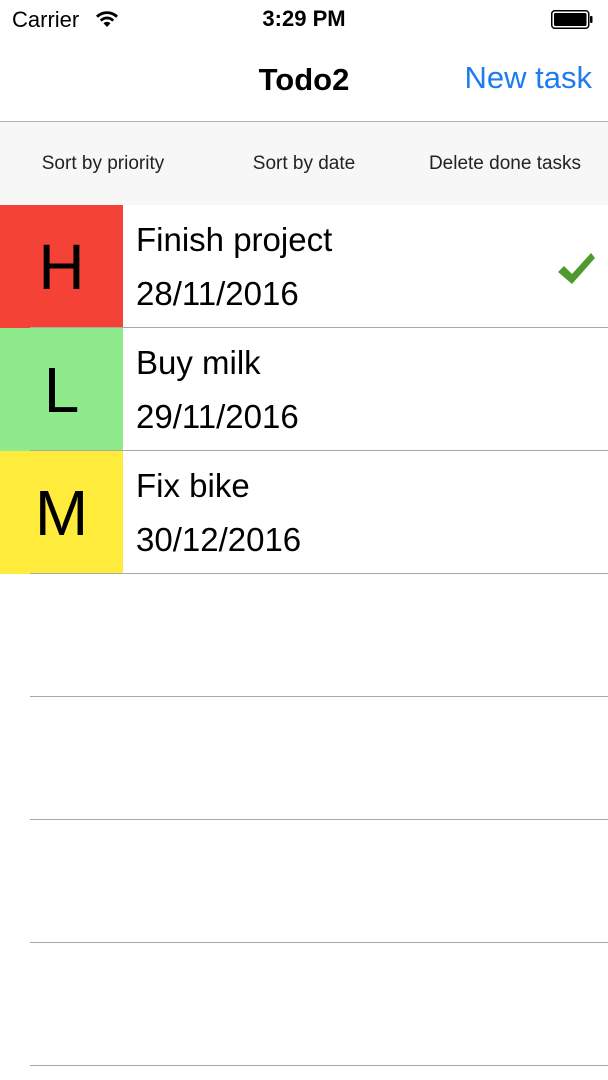  What do you see at coordinates (193, 485) in the screenshot?
I see `task-title: Fix bike` at bounding box center [193, 485].